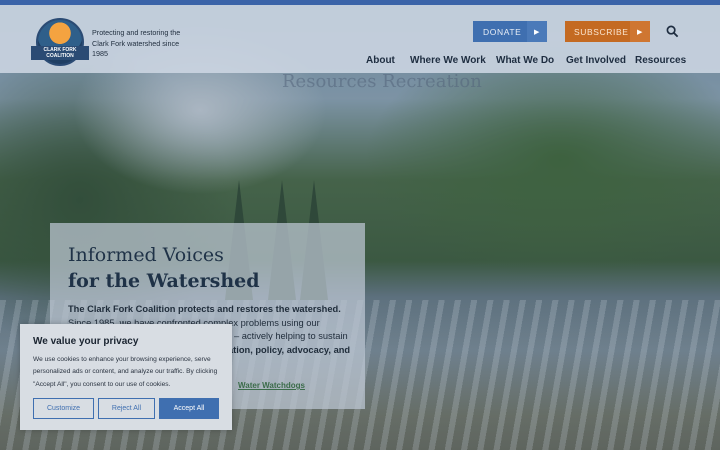 The image size is (720, 450). What do you see at coordinates (672, 31) in the screenshot?
I see `search-icon` at bounding box center [672, 31].